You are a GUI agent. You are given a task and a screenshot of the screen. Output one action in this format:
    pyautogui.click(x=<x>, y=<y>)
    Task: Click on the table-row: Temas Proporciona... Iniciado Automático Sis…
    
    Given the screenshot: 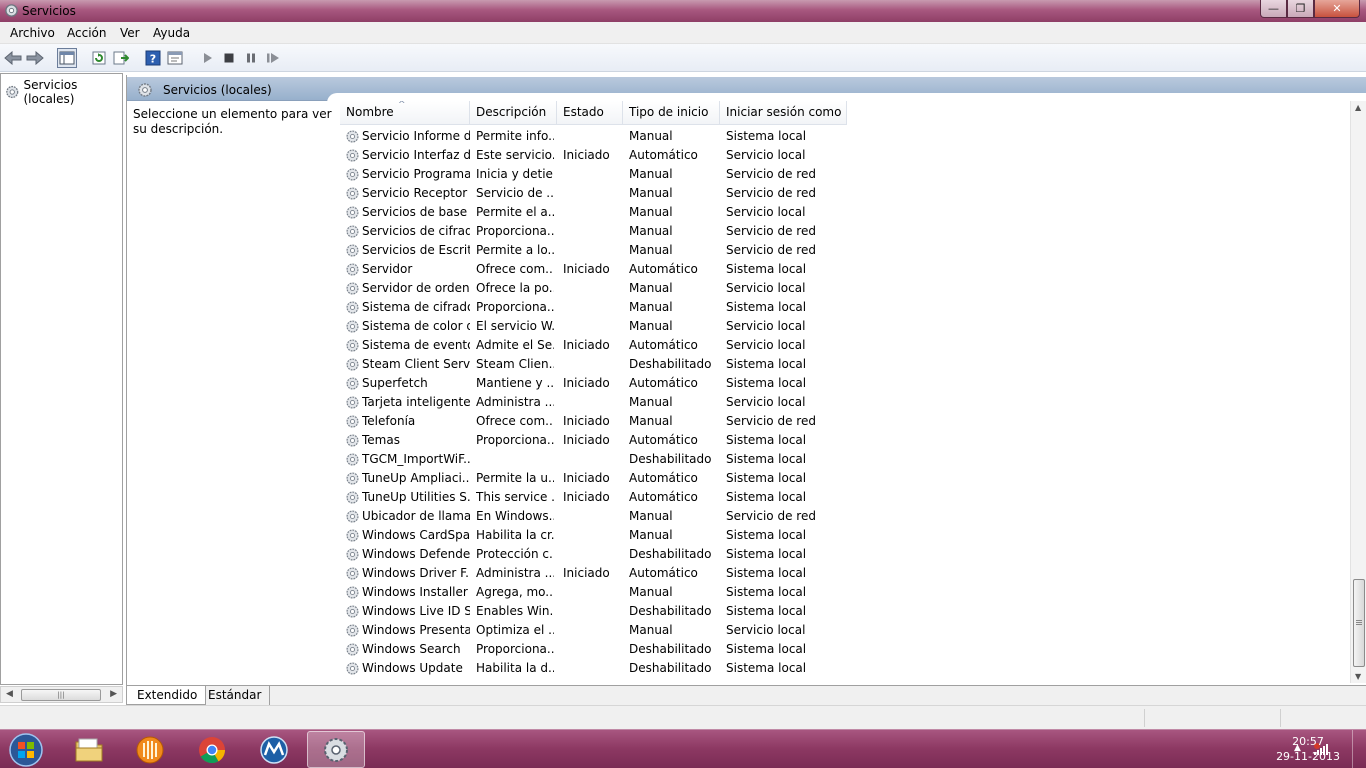 What is the action you would take?
    pyautogui.click(x=845, y=440)
    